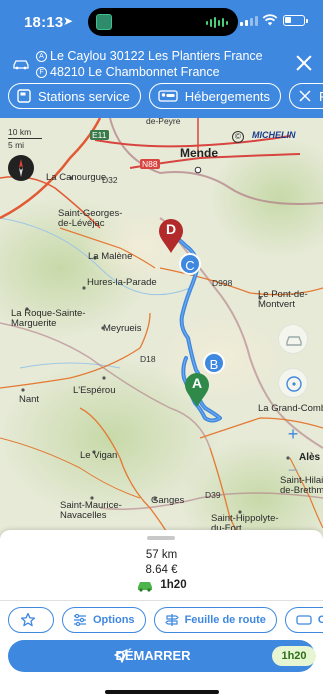 This screenshot has height=700, width=323. I want to click on costs-label: Co, so click(320, 620).